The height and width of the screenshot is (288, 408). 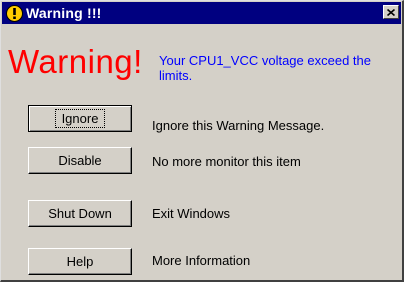 I want to click on warning-exclamation-icon, so click(x=14, y=13).